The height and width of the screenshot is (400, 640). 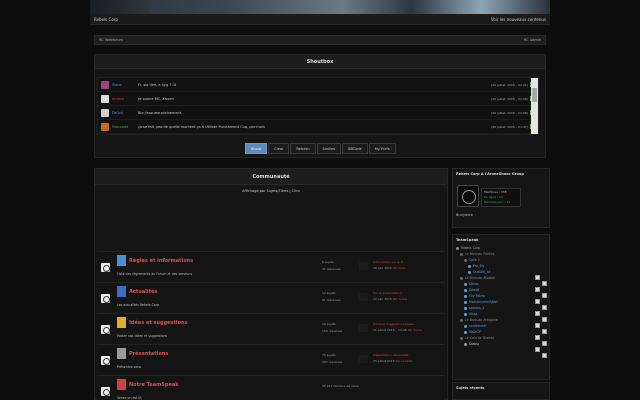 What do you see at coordinates (355, 148) in the screenshot?
I see `shout-bbcode-button: BBCode` at bounding box center [355, 148].